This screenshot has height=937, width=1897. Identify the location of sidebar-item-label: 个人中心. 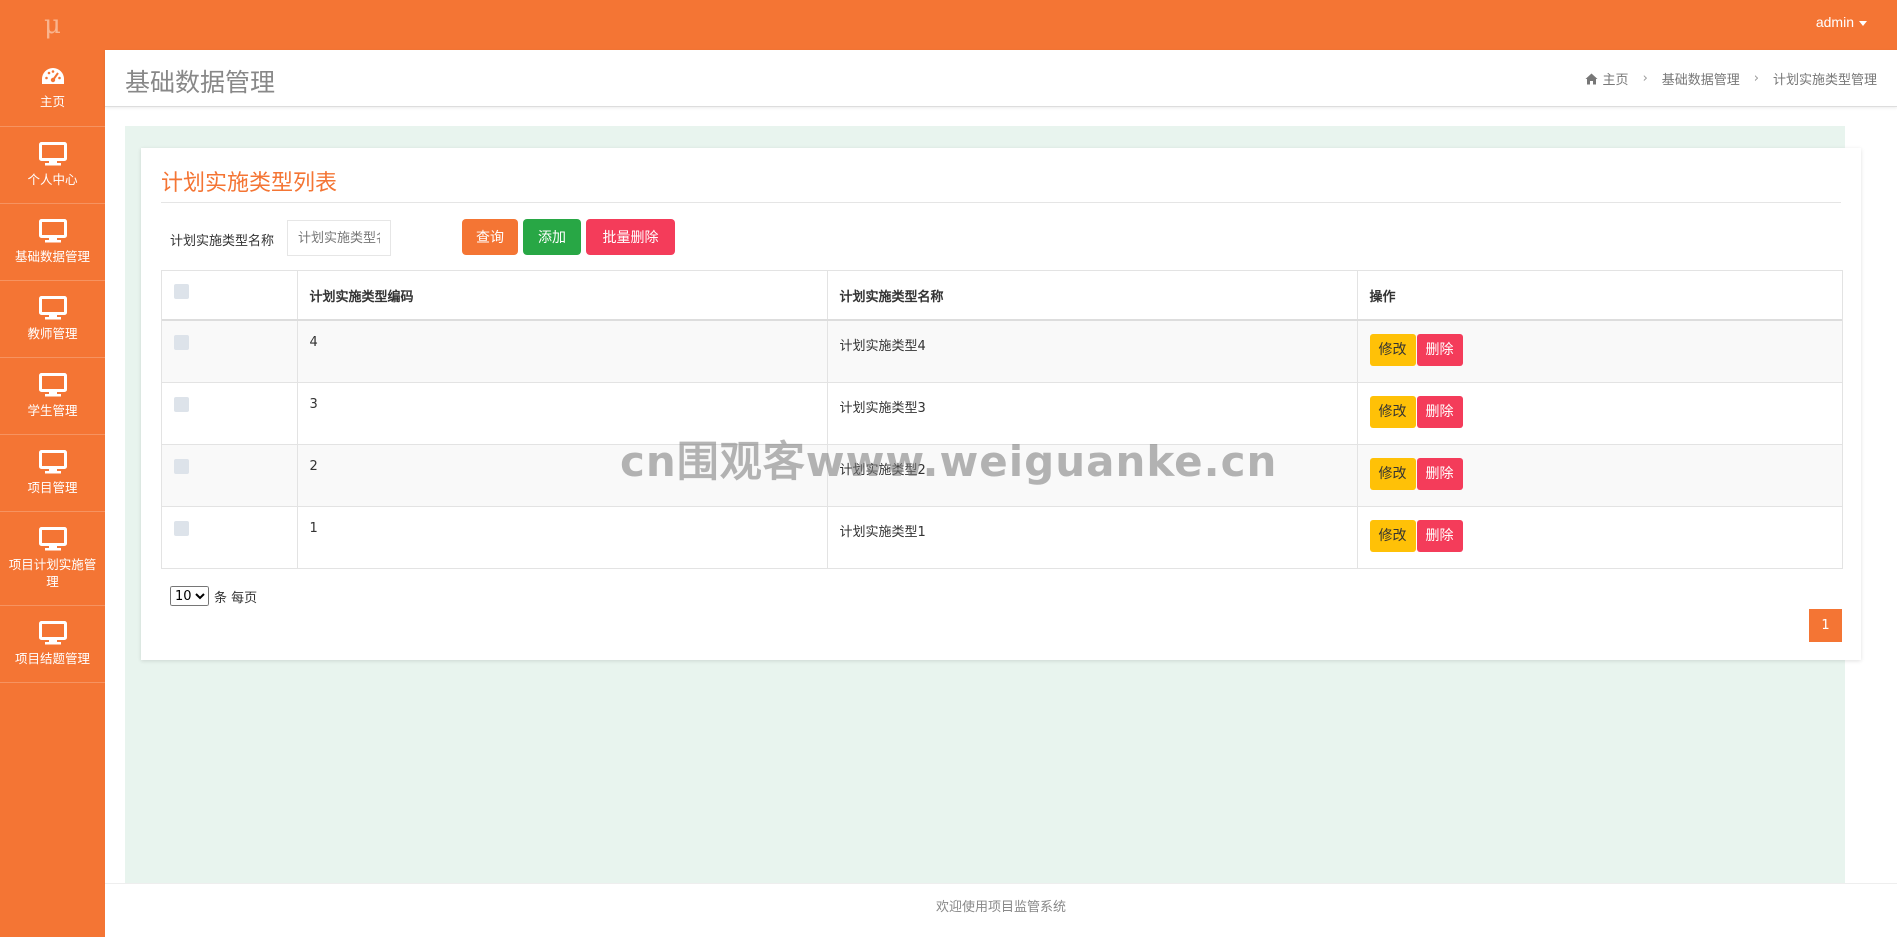
(52, 179).